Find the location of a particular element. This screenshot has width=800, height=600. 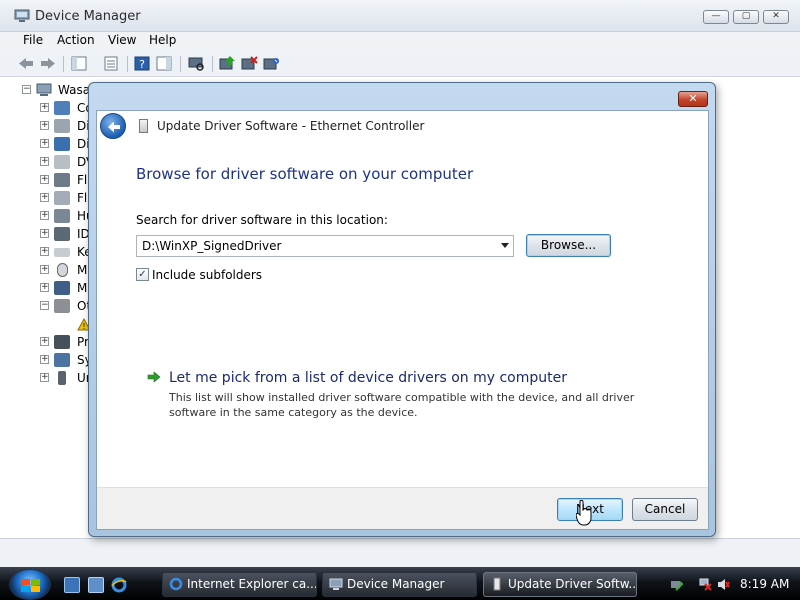

action-pane-icon is located at coordinates (164, 63).